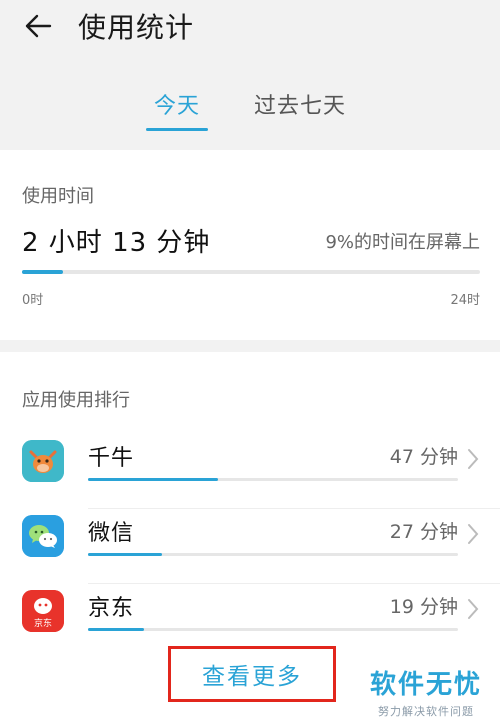  Describe the element at coordinates (251, 272) in the screenshot. I see `usage-progress-track` at that location.